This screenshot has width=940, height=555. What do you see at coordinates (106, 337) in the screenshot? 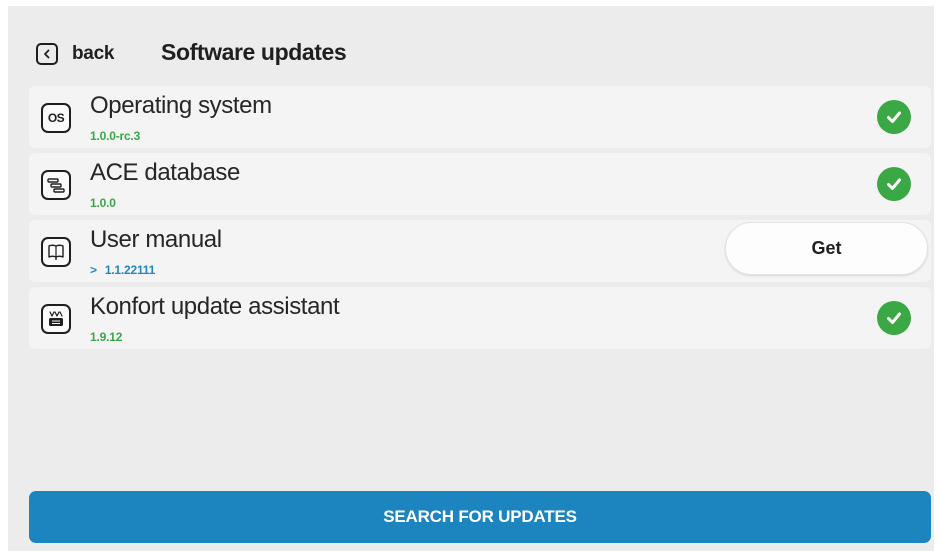
I see `item-version: 1.9.12` at bounding box center [106, 337].